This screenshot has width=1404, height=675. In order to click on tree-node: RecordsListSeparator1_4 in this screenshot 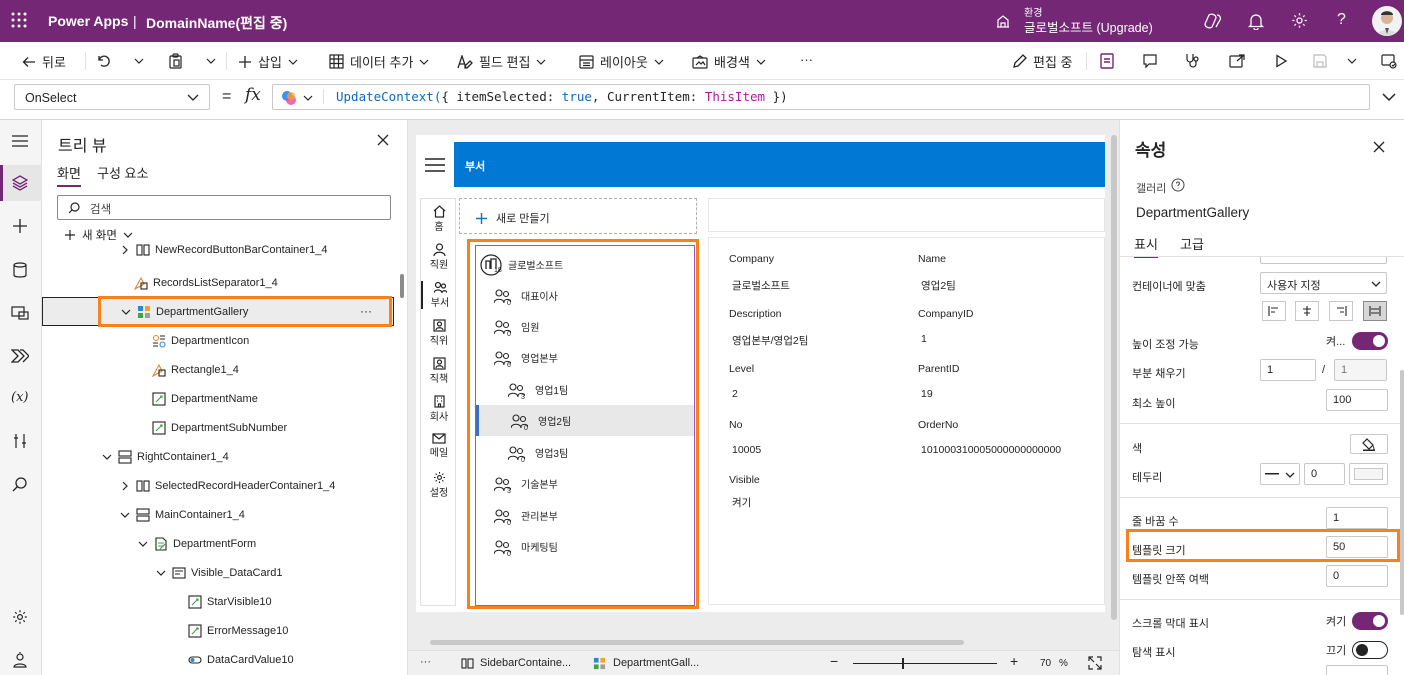, I will do `click(225, 282)`.